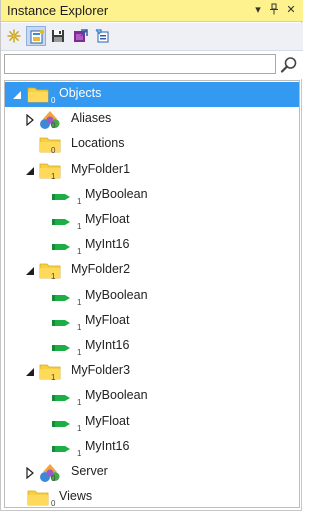 The height and width of the screenshot is (512, 320). I want to click on tree-row: 0 Locations, so click(152, 144).